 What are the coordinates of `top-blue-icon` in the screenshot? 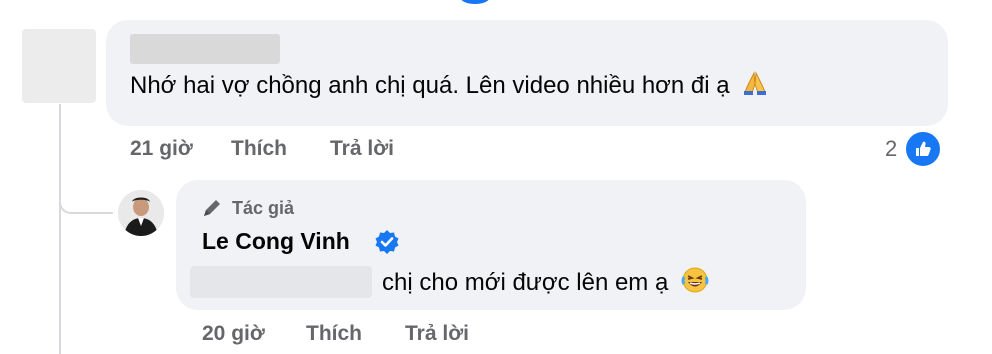 It's located at (475, 2).